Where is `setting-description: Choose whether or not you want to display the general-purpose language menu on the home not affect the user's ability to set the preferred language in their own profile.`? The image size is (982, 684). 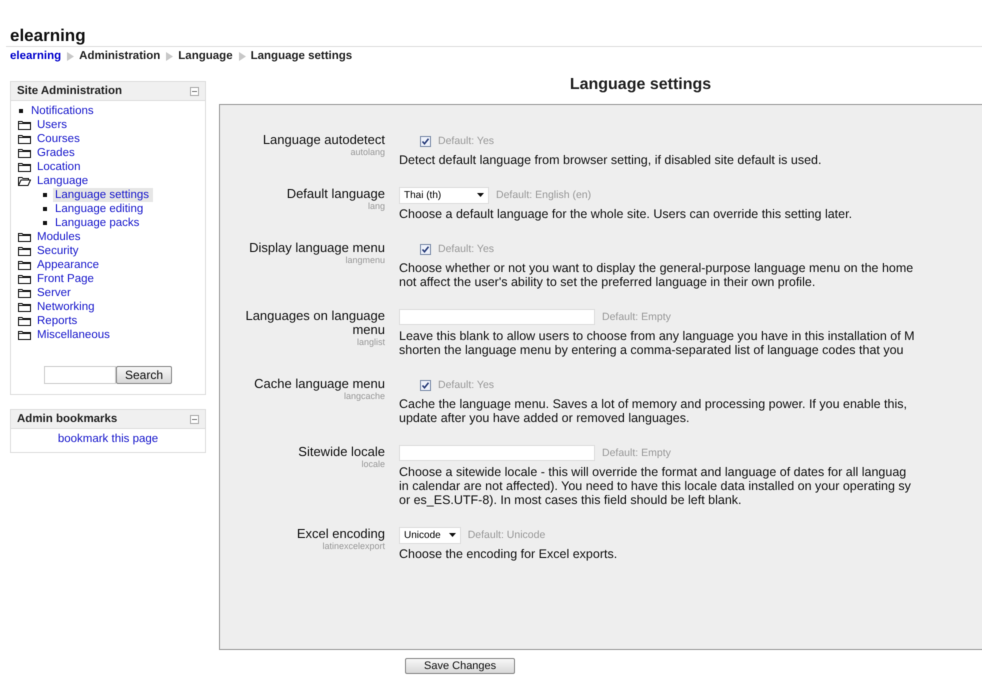 setting-description: Choose whether or not you want to display the general-purpose language menu on the home not affect the user's ability to set the preferred language in their own profile. is located at coordinates (656, 275).